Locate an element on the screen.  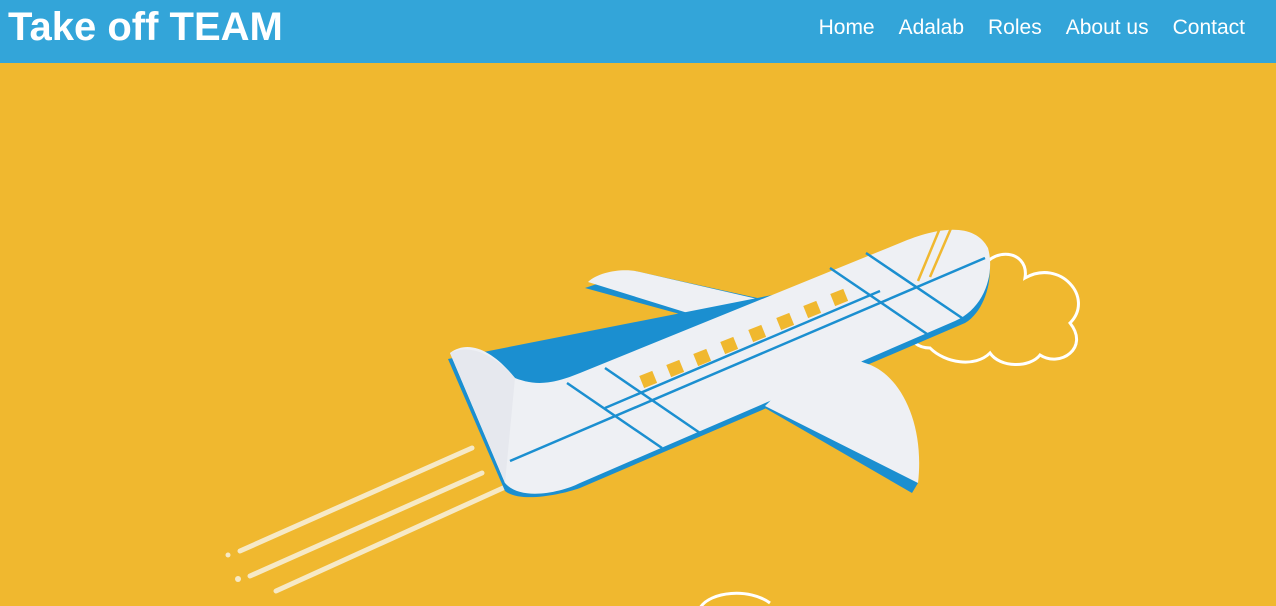
brand-title: Take off TEAM is located at coordinates (145, 27).